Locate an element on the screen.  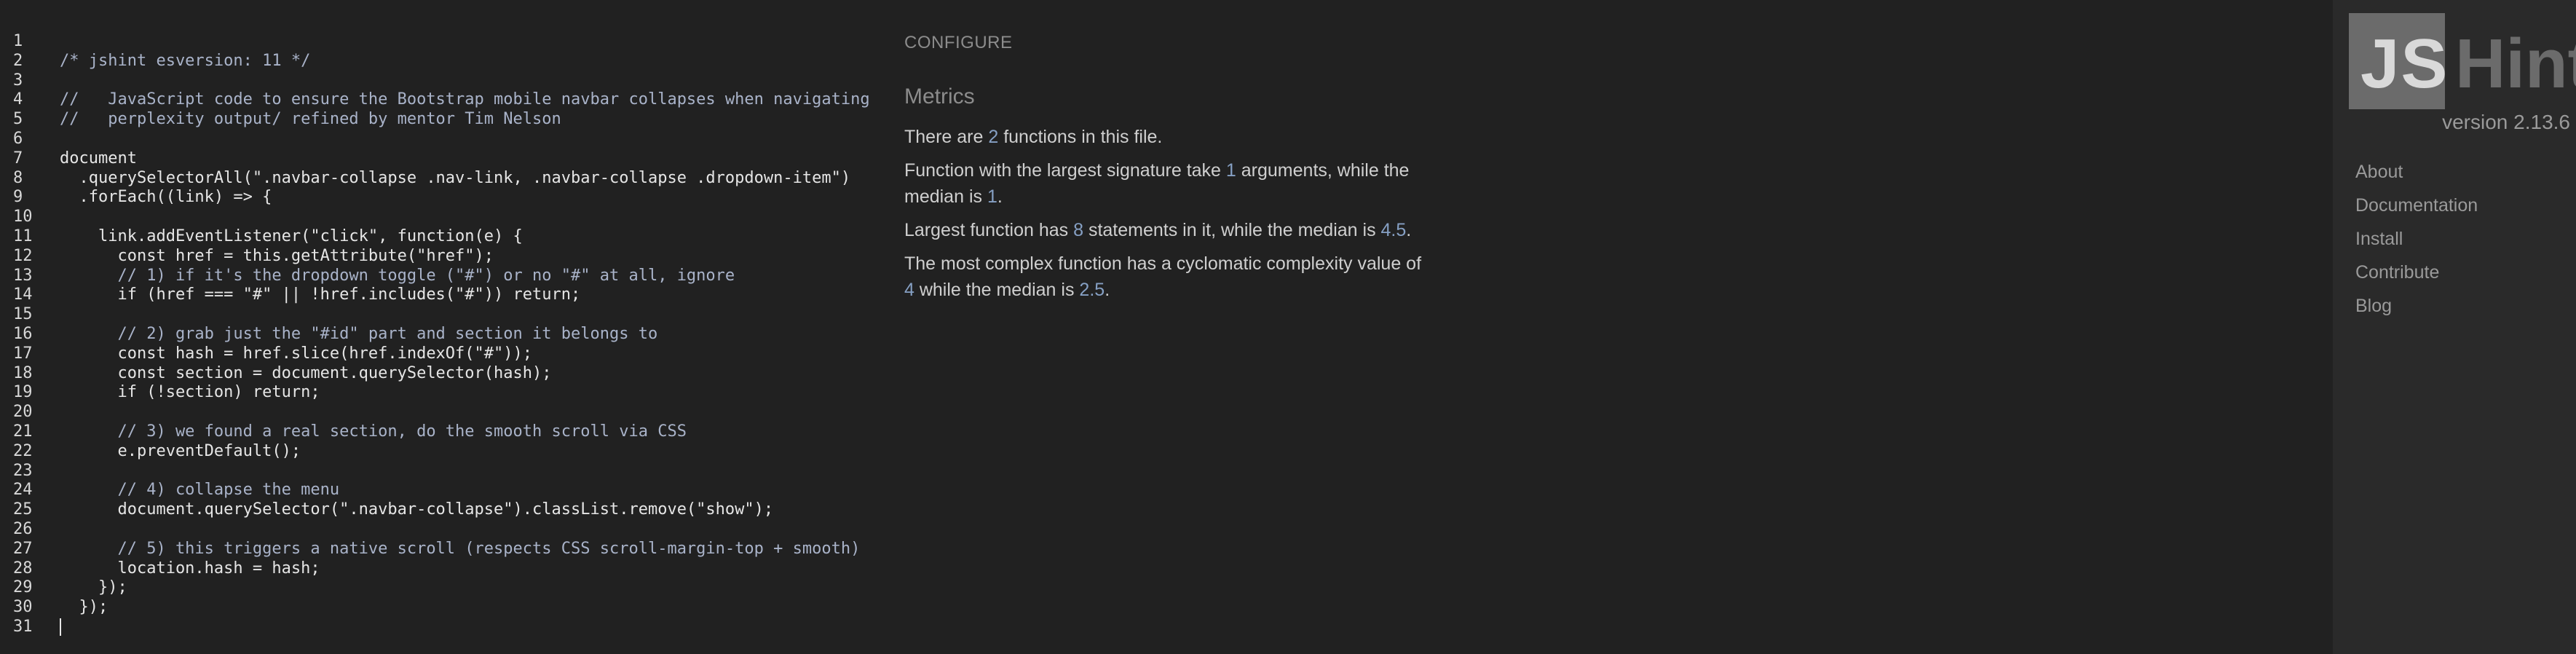
metric-value: 4 is located at coordinates (909, 290).